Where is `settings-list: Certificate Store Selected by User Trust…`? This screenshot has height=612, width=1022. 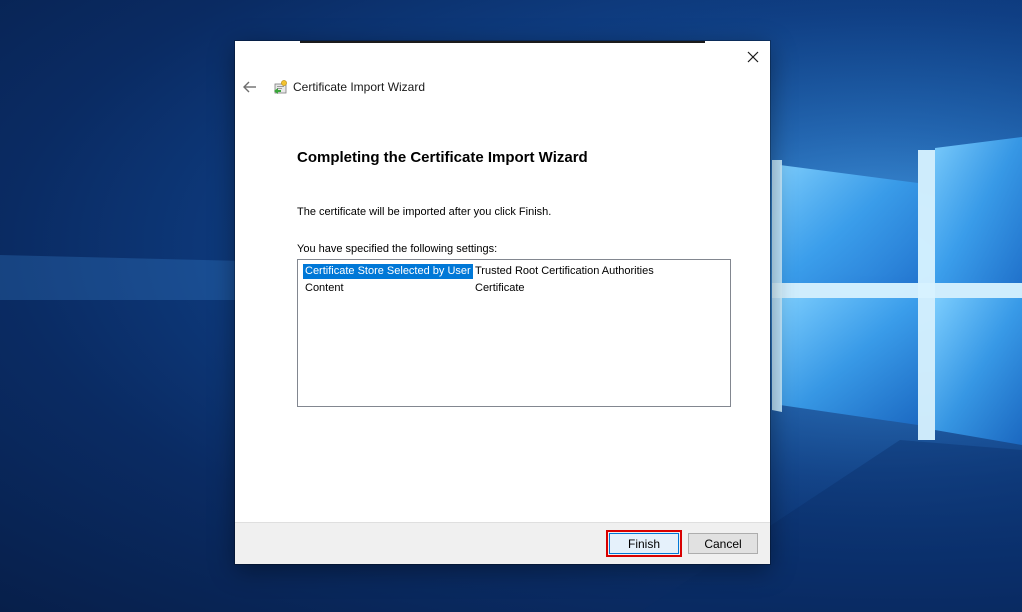 settings-list: Certificate Store Selected by User Trust… is located at coordinates (514, 333).